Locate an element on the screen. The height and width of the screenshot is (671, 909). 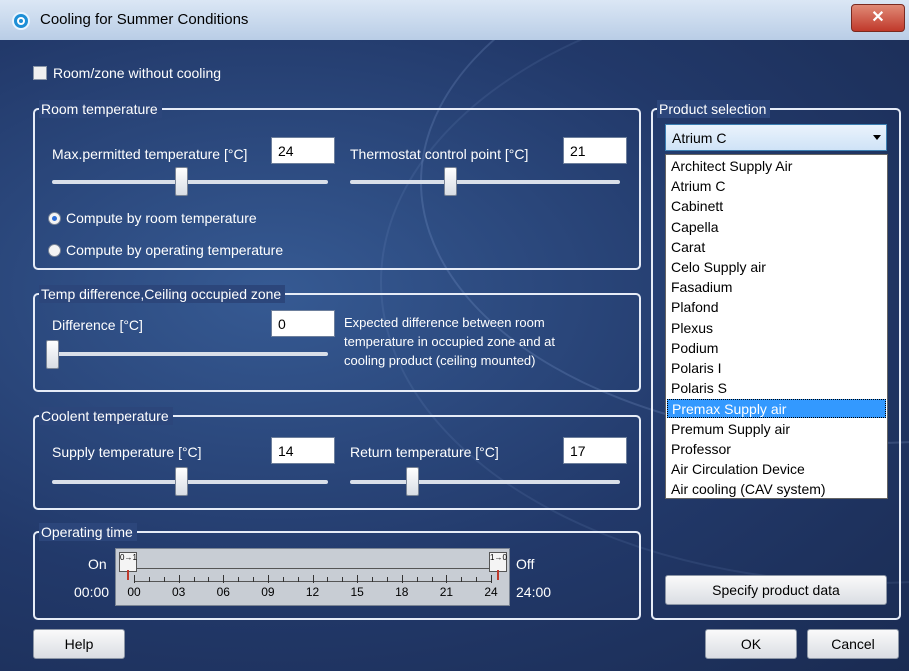
product-option: Plexus is located at coordinates (776, 328).